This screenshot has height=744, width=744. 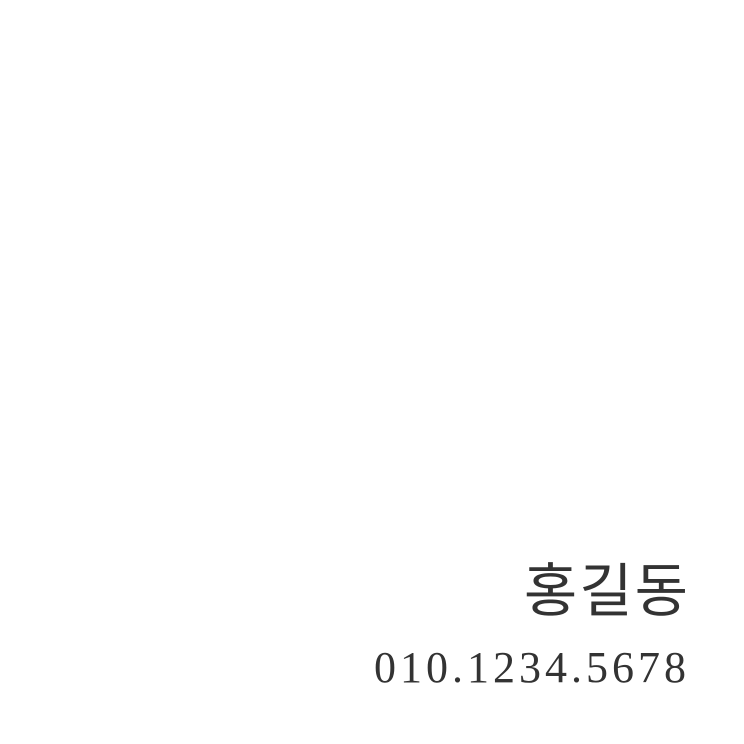 I want to click on person-name: 홍길동, so click(x=606, y=591).